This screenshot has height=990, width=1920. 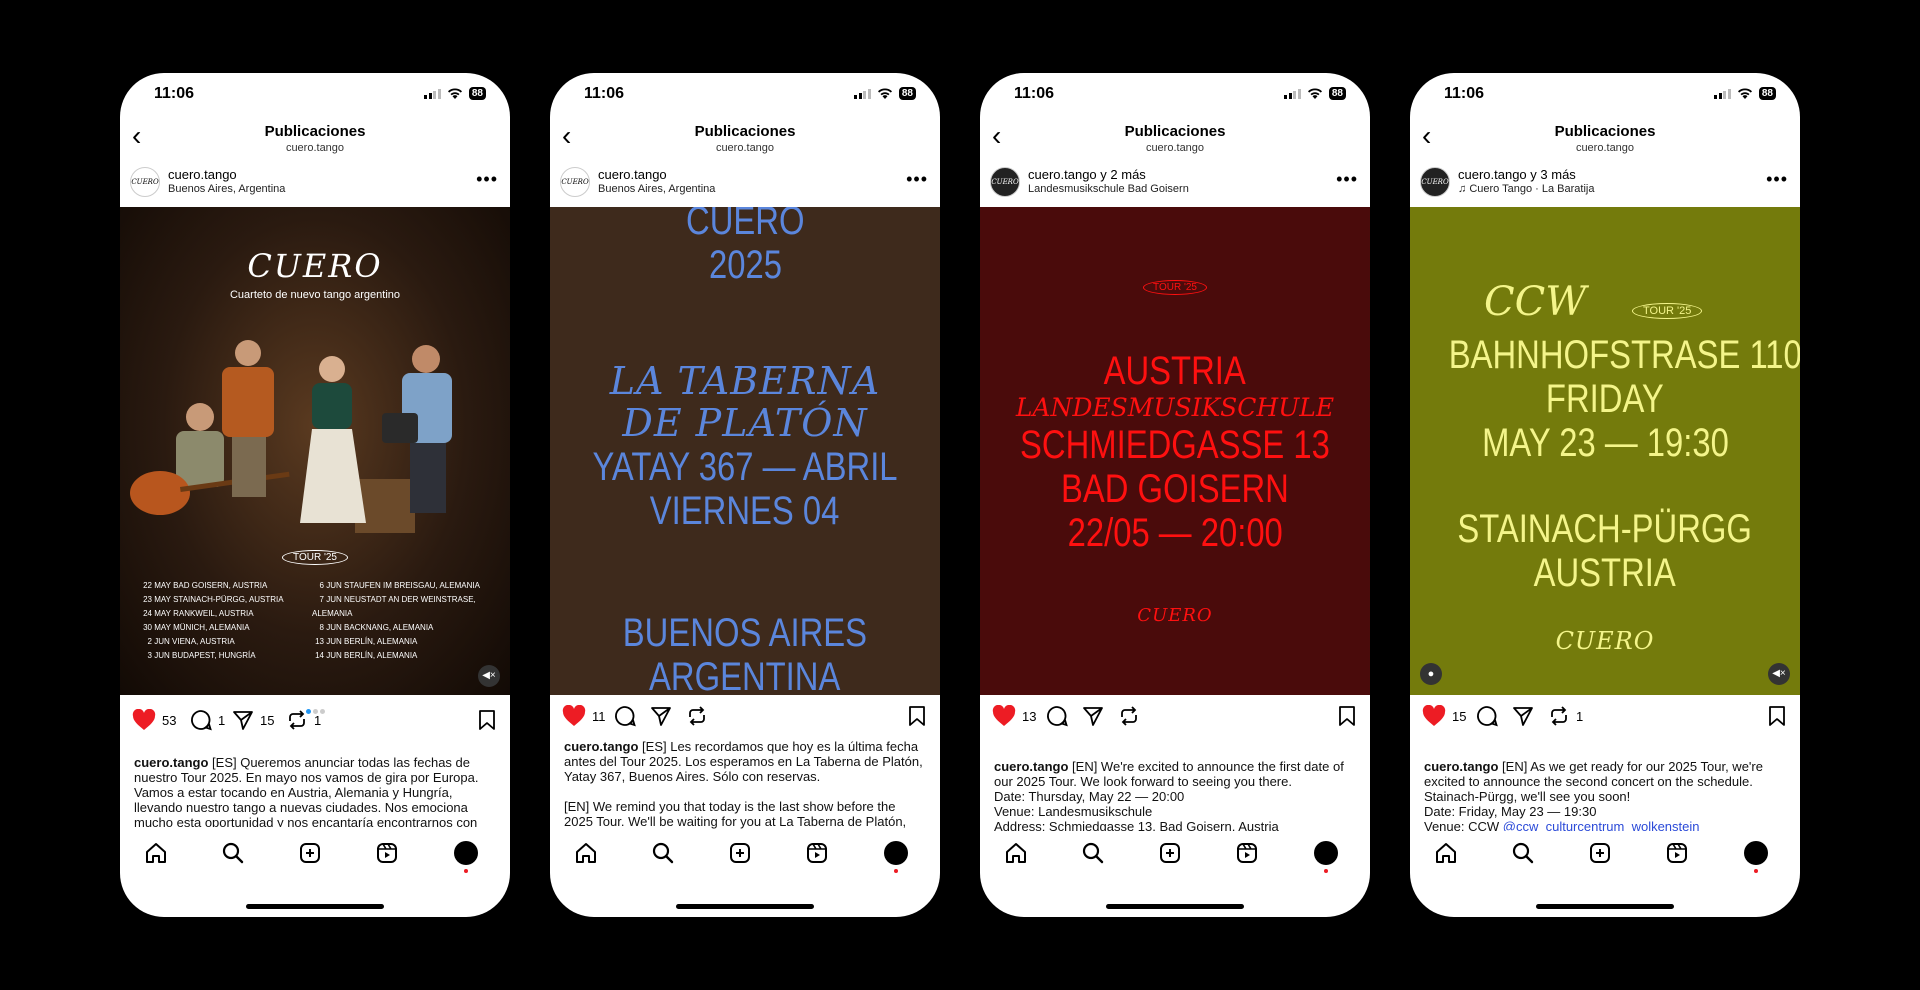 I want to click on music-note-icon: ♫, so click(x=1464, y=189).